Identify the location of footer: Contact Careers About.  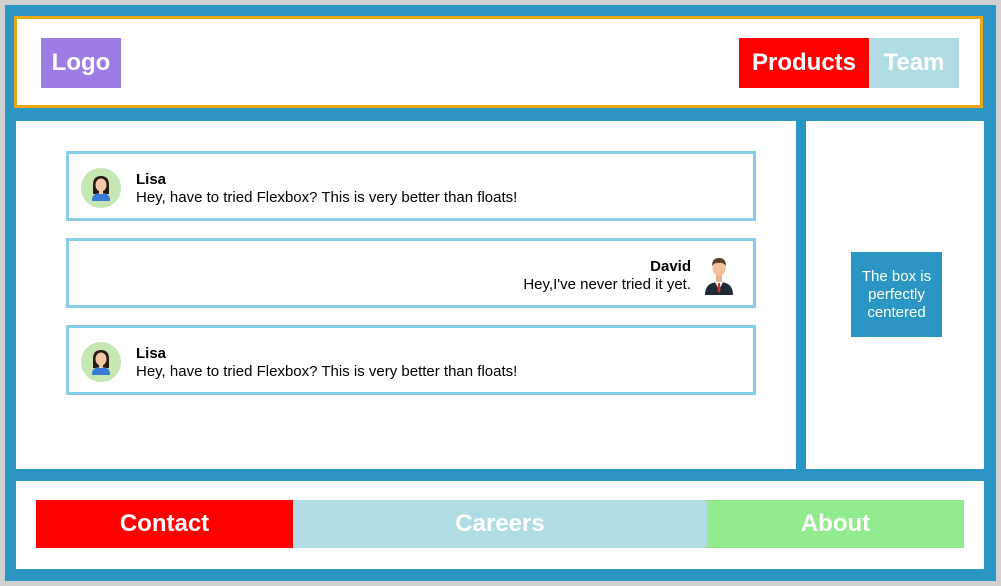
(500, 525).